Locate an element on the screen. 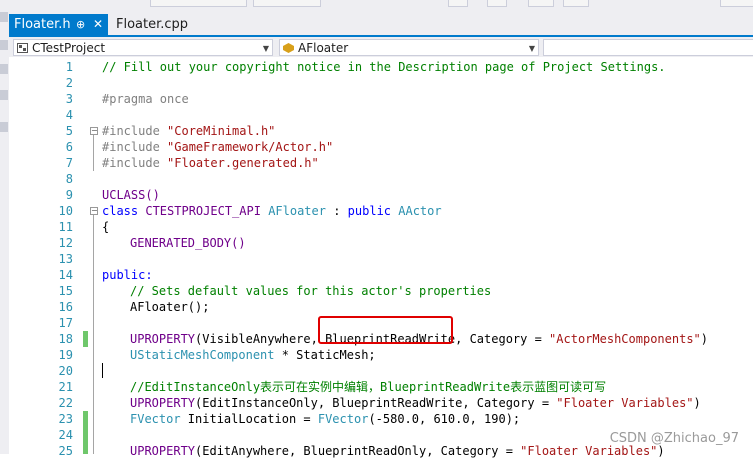 This screenshot has width=753, height=459. pin-icon: ⊕ is located at coordinates (80, 24).